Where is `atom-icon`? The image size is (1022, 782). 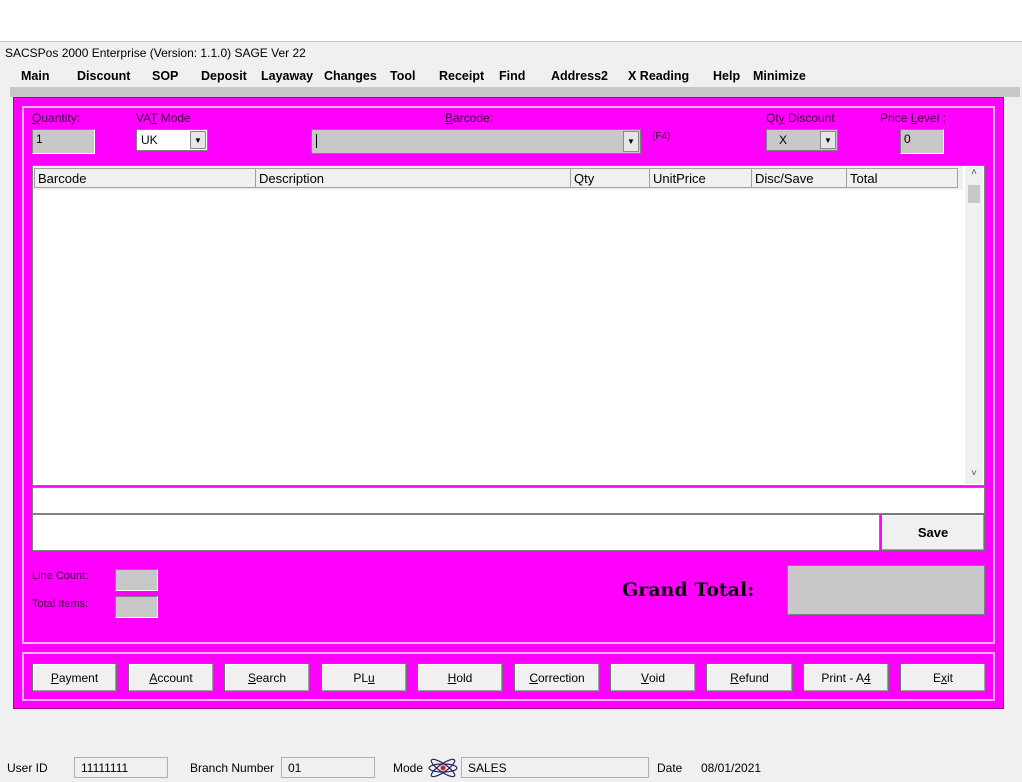 atom-icon is located at coordinates (443, 768).